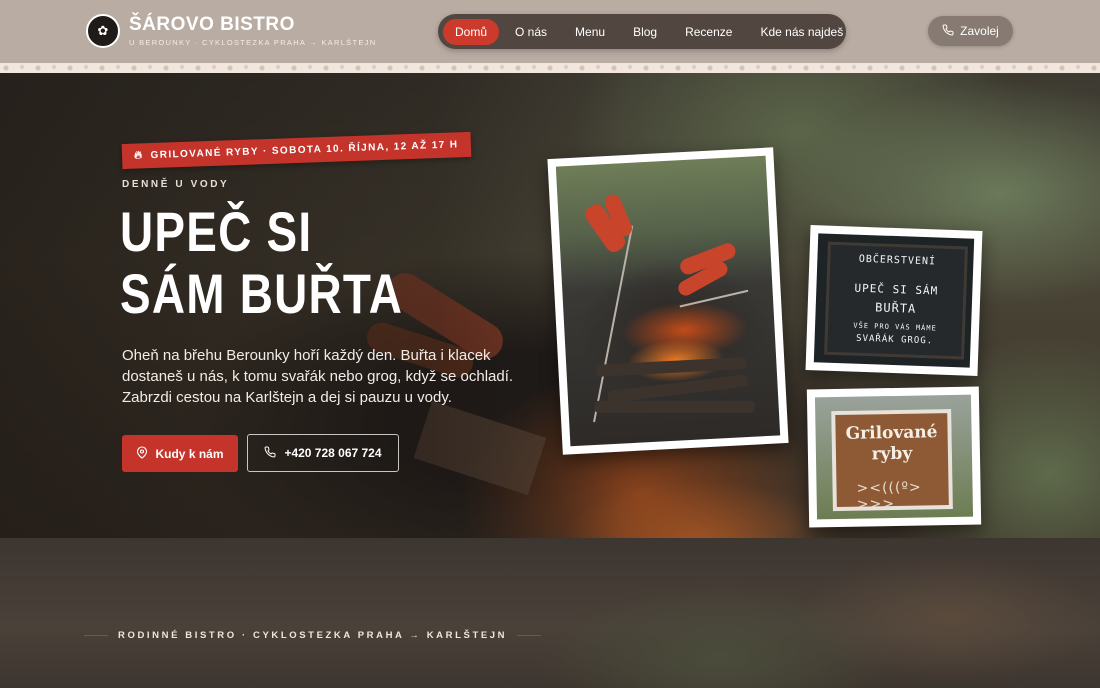  What do you see at coordinates (189, 453) in the screenshot?
I see `directions-button-label: Kudy k nám` at bounding box center [189, 453].